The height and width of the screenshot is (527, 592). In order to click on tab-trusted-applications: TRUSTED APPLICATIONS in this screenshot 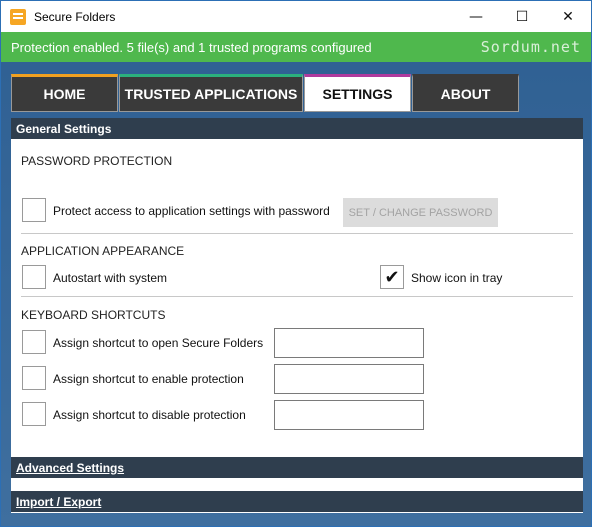, I will do `click(211, 93)`.